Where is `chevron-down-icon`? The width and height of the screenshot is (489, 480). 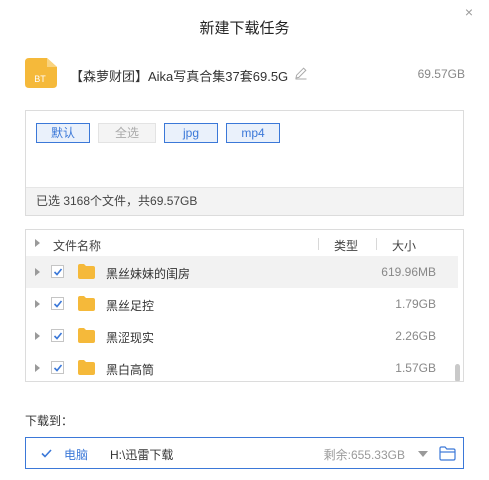 chevron-down-icon is located at coordinates (423, 454).